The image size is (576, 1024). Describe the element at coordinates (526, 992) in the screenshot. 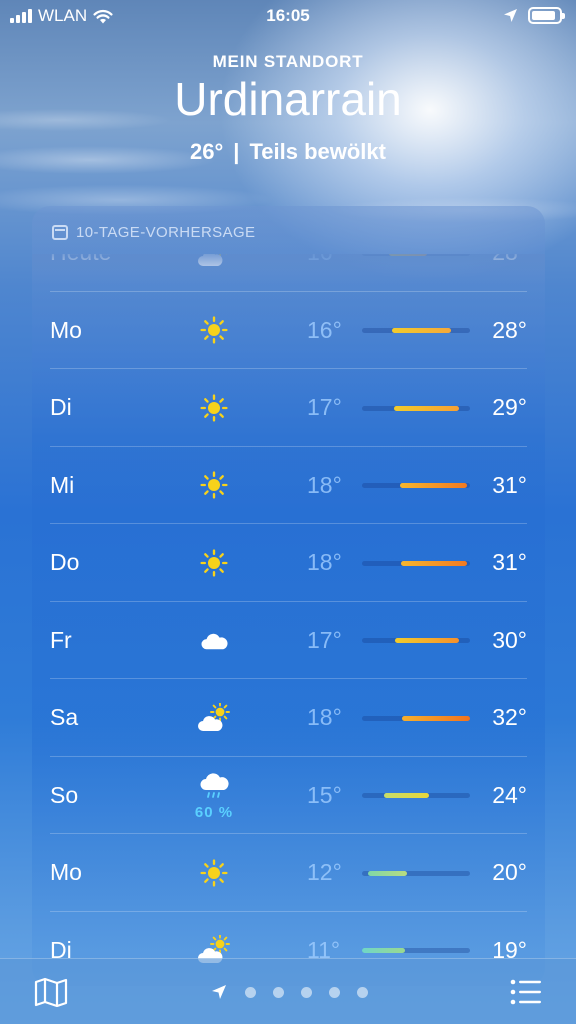

I see `list-icon` at that location.